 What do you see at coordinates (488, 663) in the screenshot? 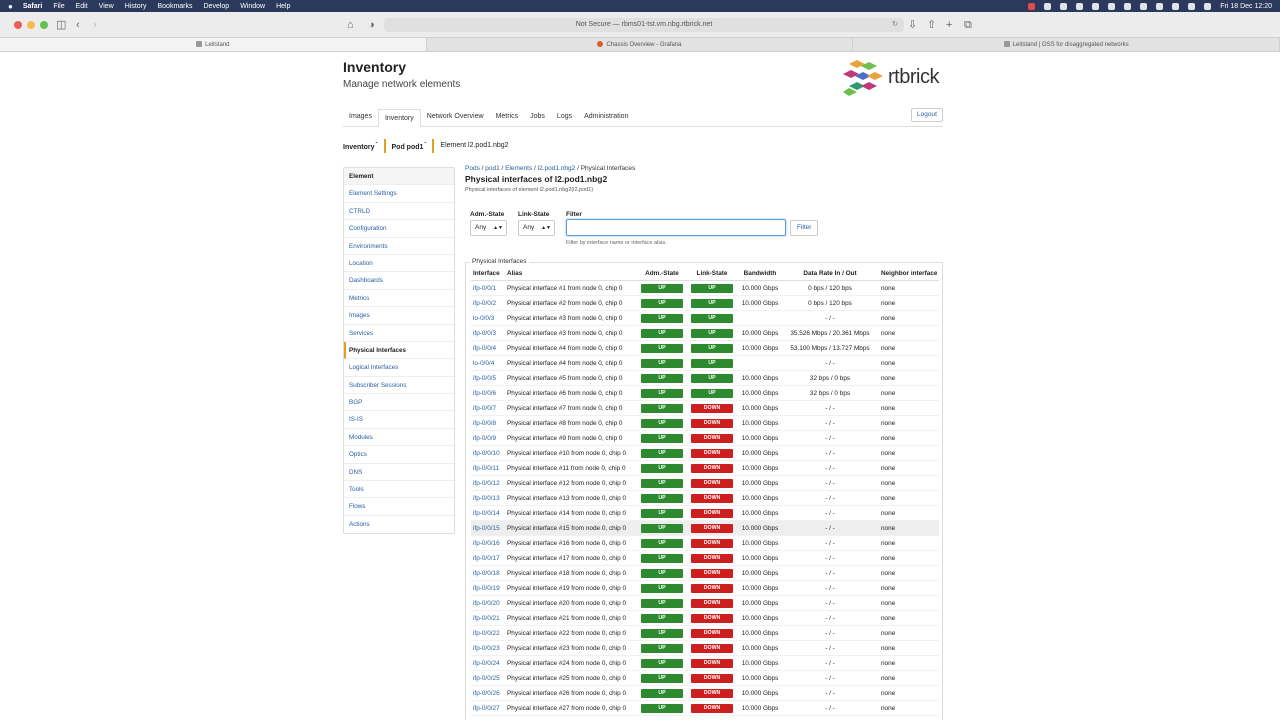
I see `cell-interface: ifp-0/0/24` at bounding box center [488, 663].